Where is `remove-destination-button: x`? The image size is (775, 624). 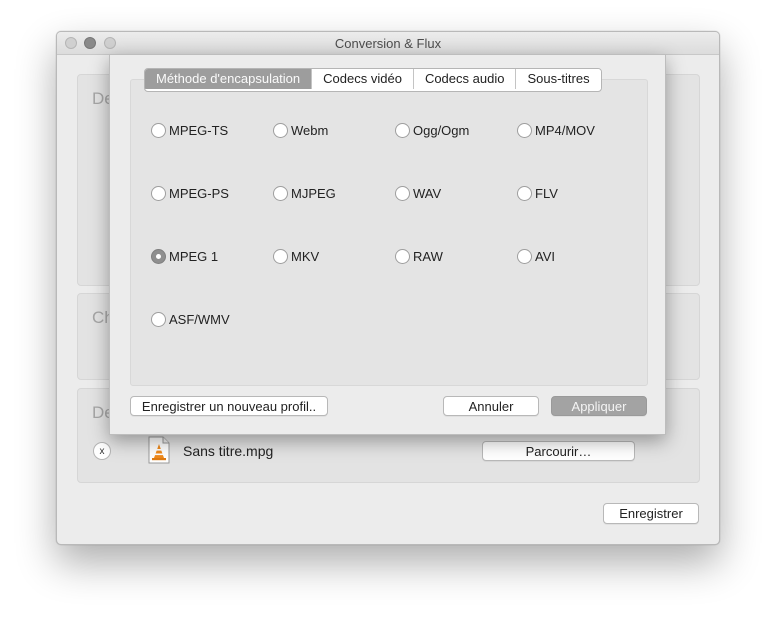 remove-destination-button: x is located at coordinates (102, 451).